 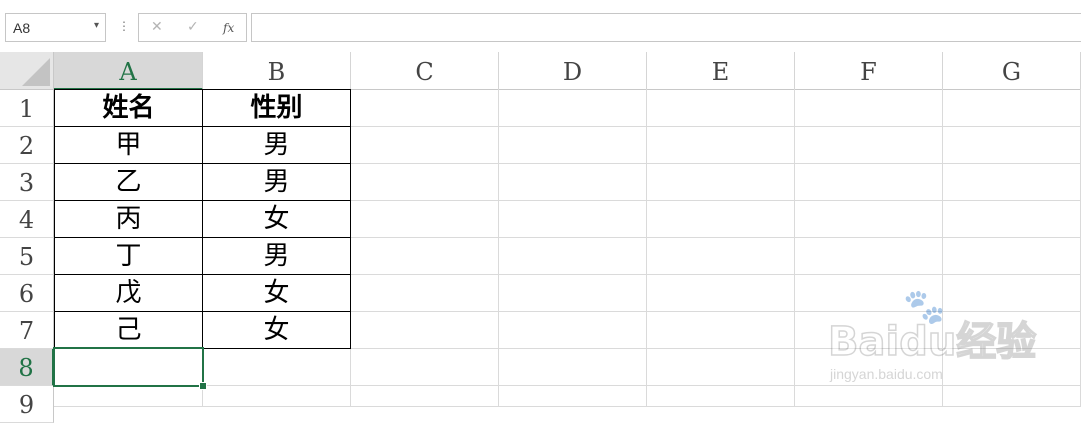 I want to click on select-all-button, so click(x=27, y=71).